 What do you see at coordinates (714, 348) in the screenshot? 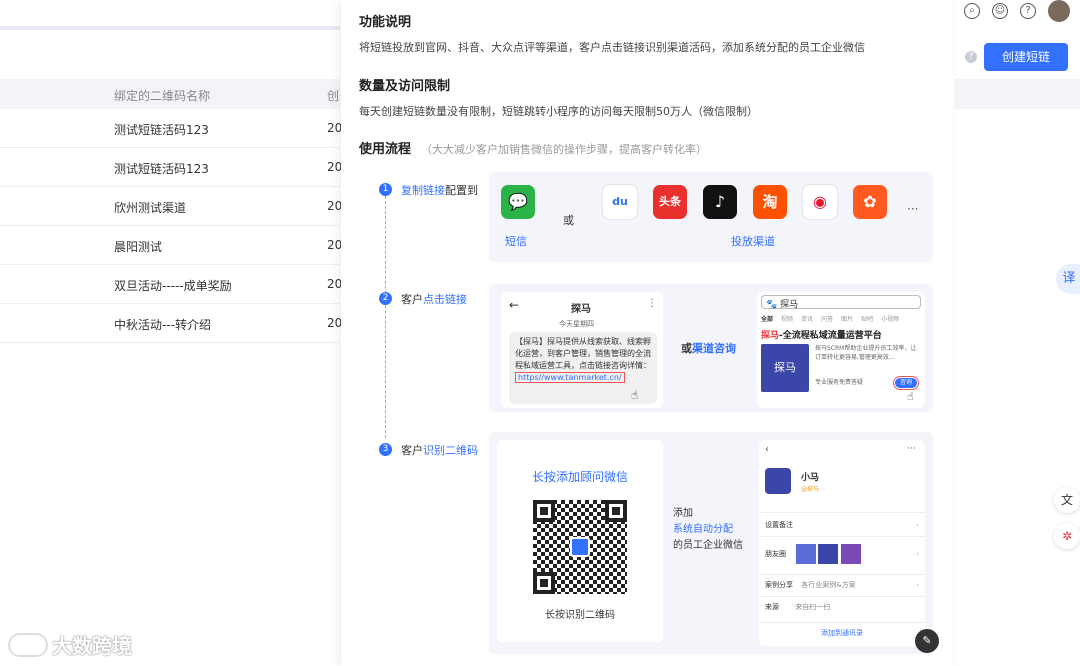
I see `or-channel-highlight: 渠道咨询` at bounding box center [714, 348].